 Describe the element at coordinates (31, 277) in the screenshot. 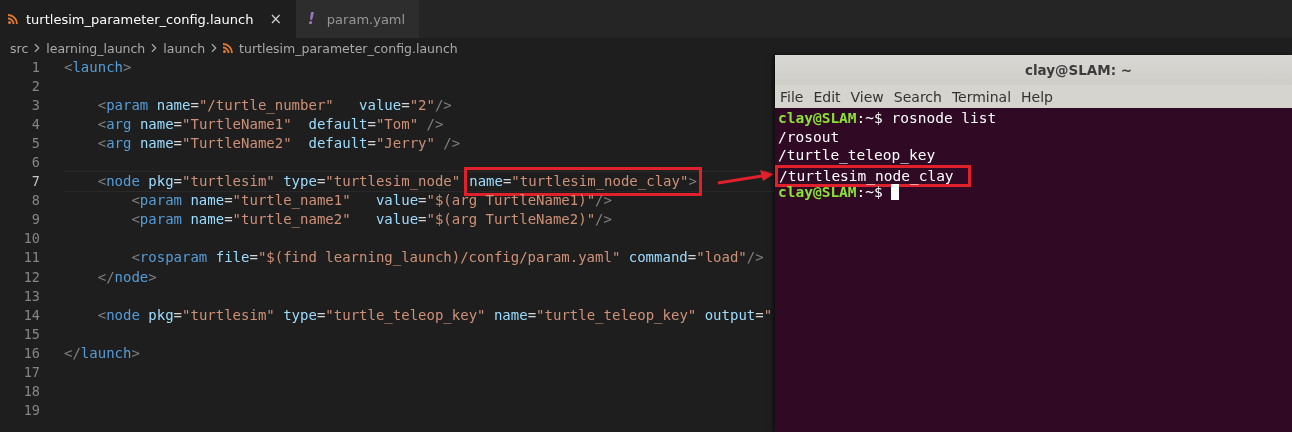

I see `line-number: 12` at that location.